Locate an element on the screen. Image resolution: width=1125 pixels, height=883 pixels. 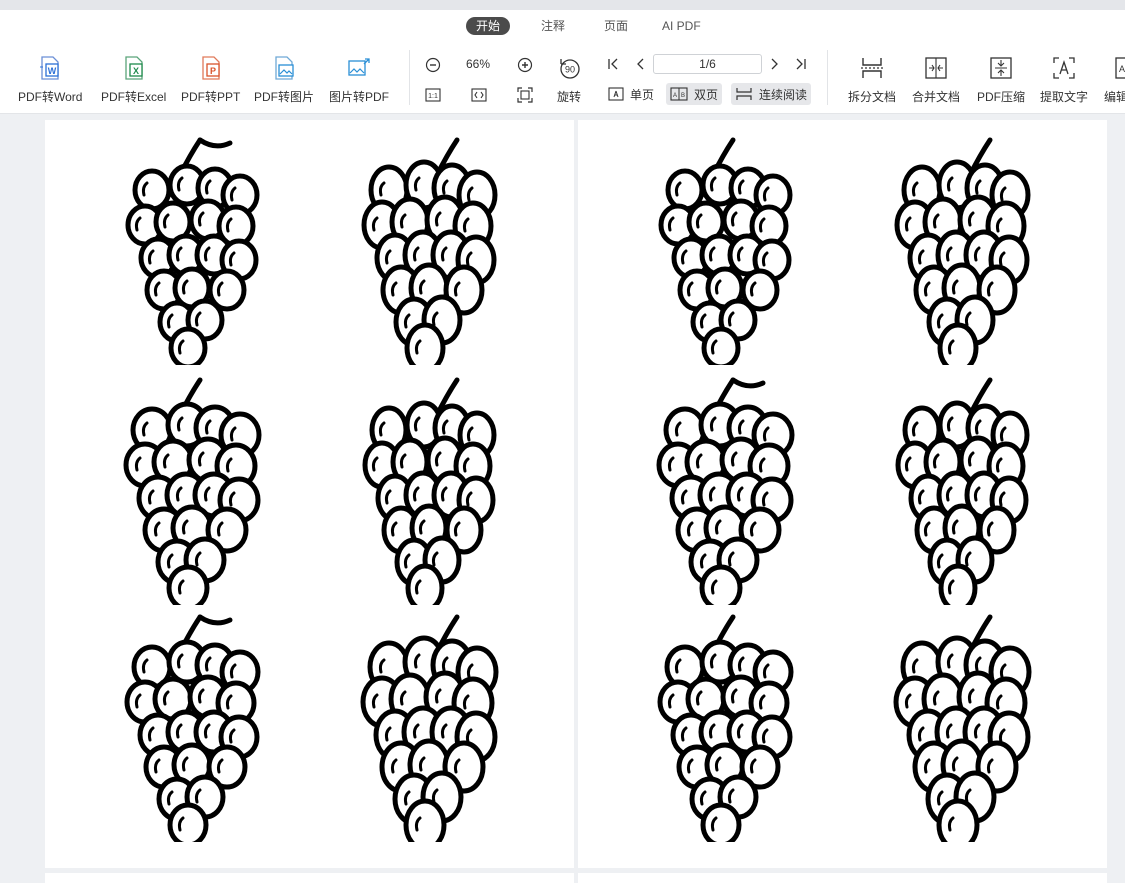
merge-doc-button: 合并文档 is located at coordinates (936, 79).